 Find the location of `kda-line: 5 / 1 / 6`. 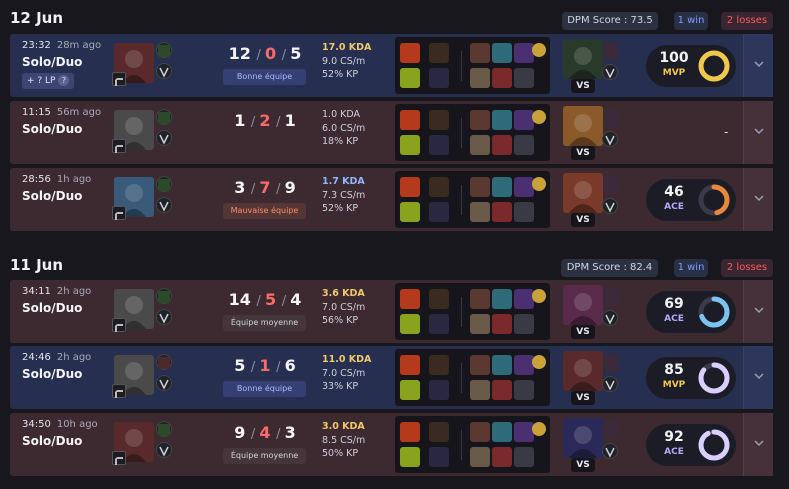

kda-line: 5 / 1 / 6 is located at coordinates (265, 365).